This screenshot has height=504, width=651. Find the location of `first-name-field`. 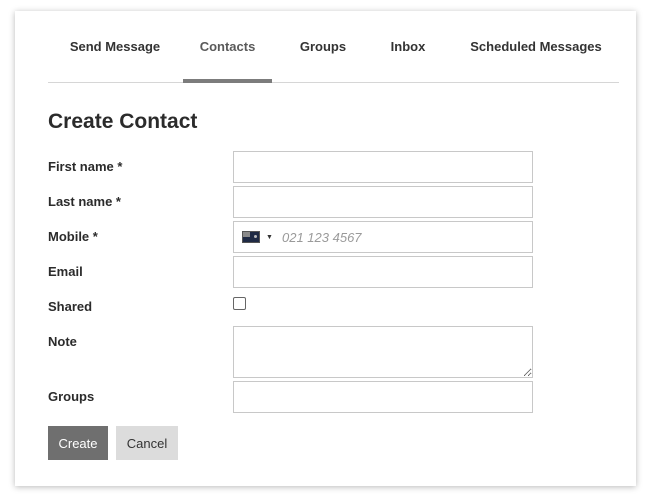

first-name-field is located at coordinates (383, 167).